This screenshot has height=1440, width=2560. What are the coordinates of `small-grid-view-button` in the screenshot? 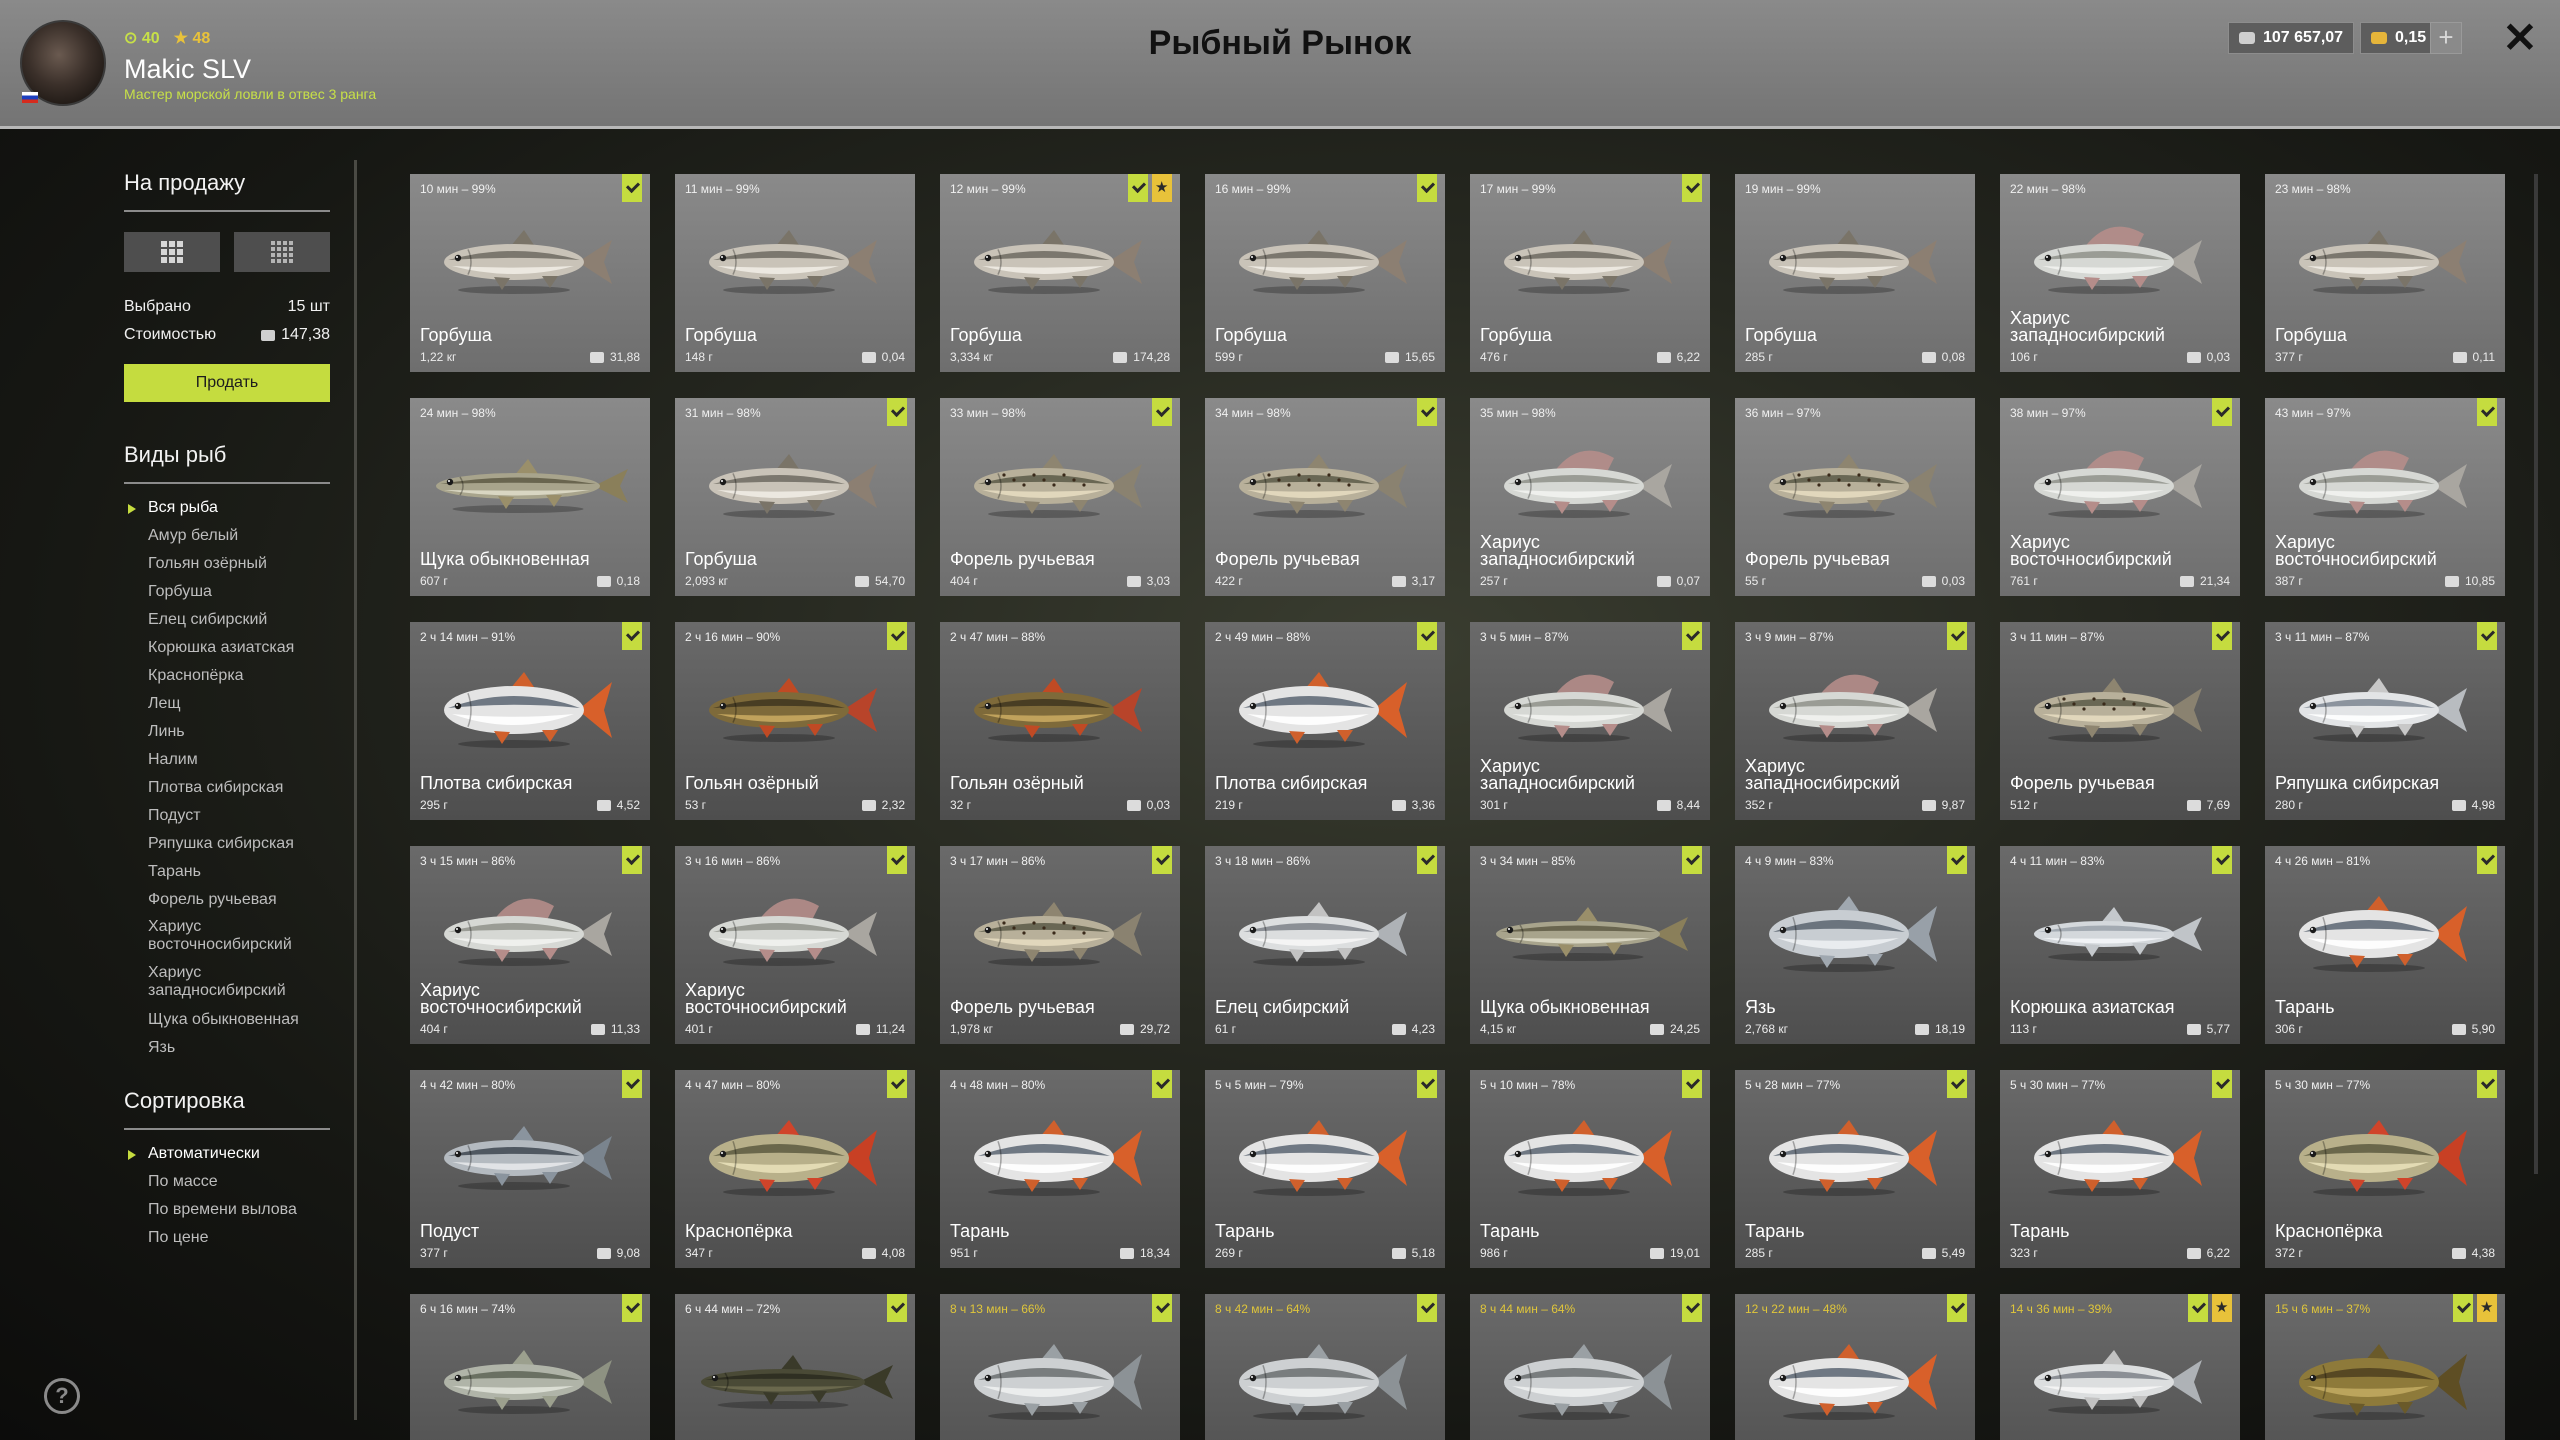 It's located at (282, 252).